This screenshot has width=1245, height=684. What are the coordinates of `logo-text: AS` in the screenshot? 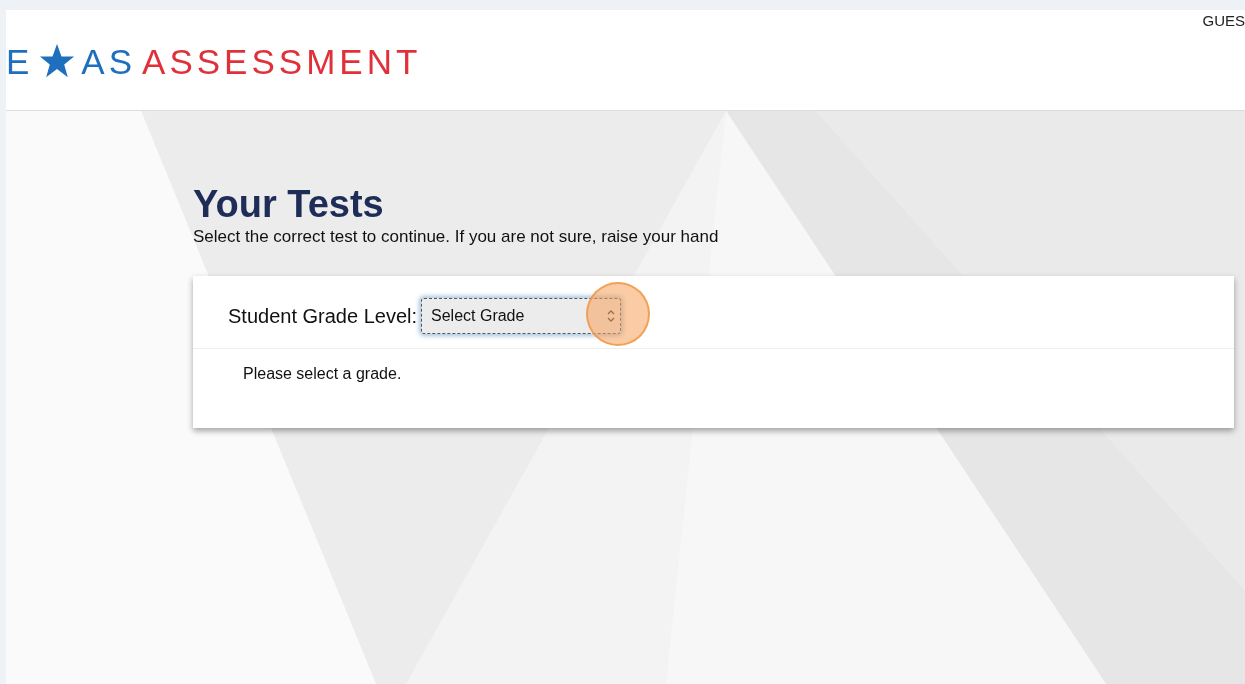 It's located at (109, 61).